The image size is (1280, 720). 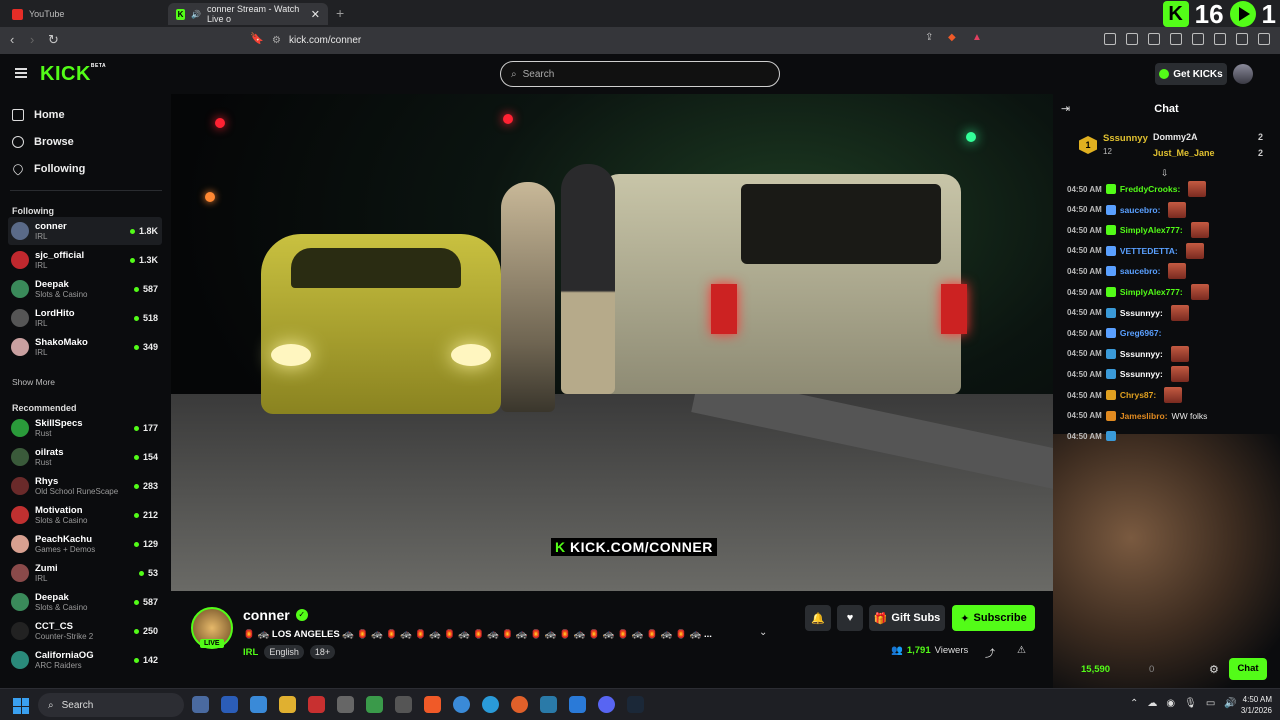 What do you see at coordinates (1095, 436) in the screenshot?
I see `chat-message: 04:50 AM` at bounding box center [1095, 436].